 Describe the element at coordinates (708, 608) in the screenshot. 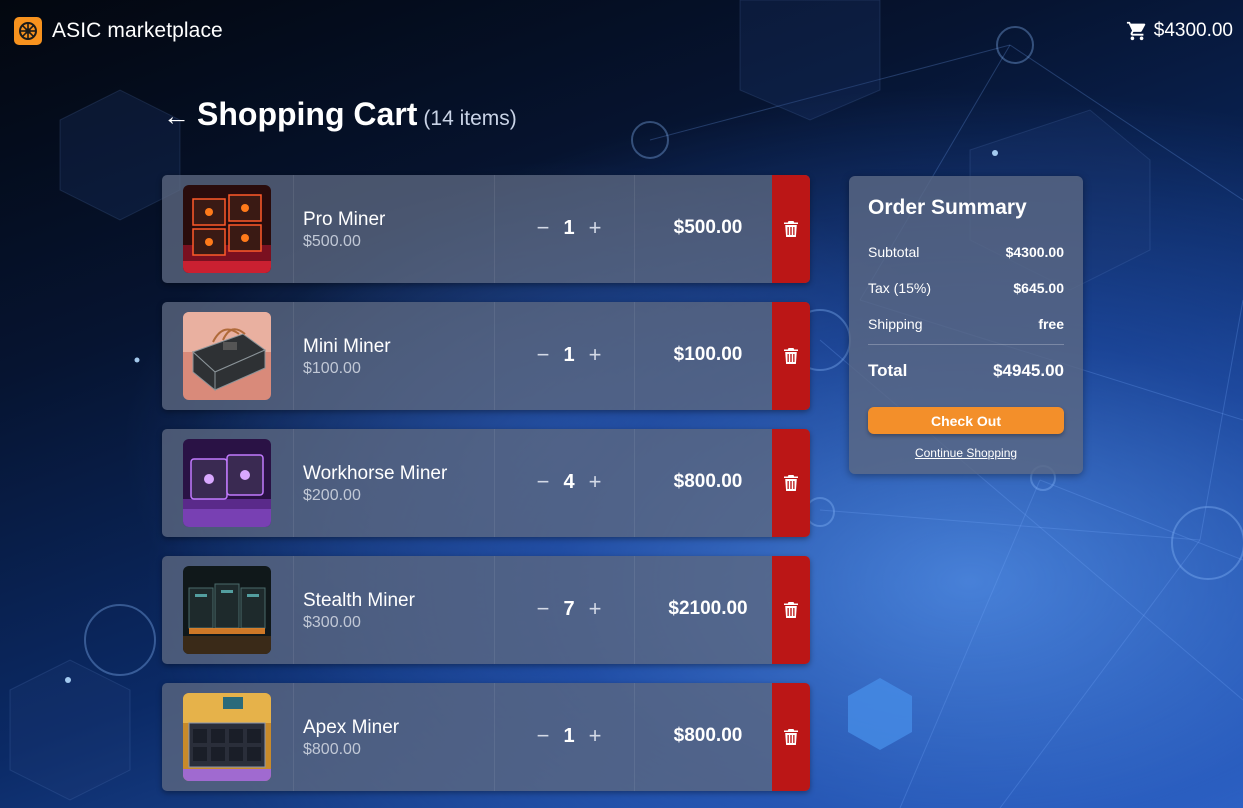

I see `item-line-total: $2100.00` at that location.